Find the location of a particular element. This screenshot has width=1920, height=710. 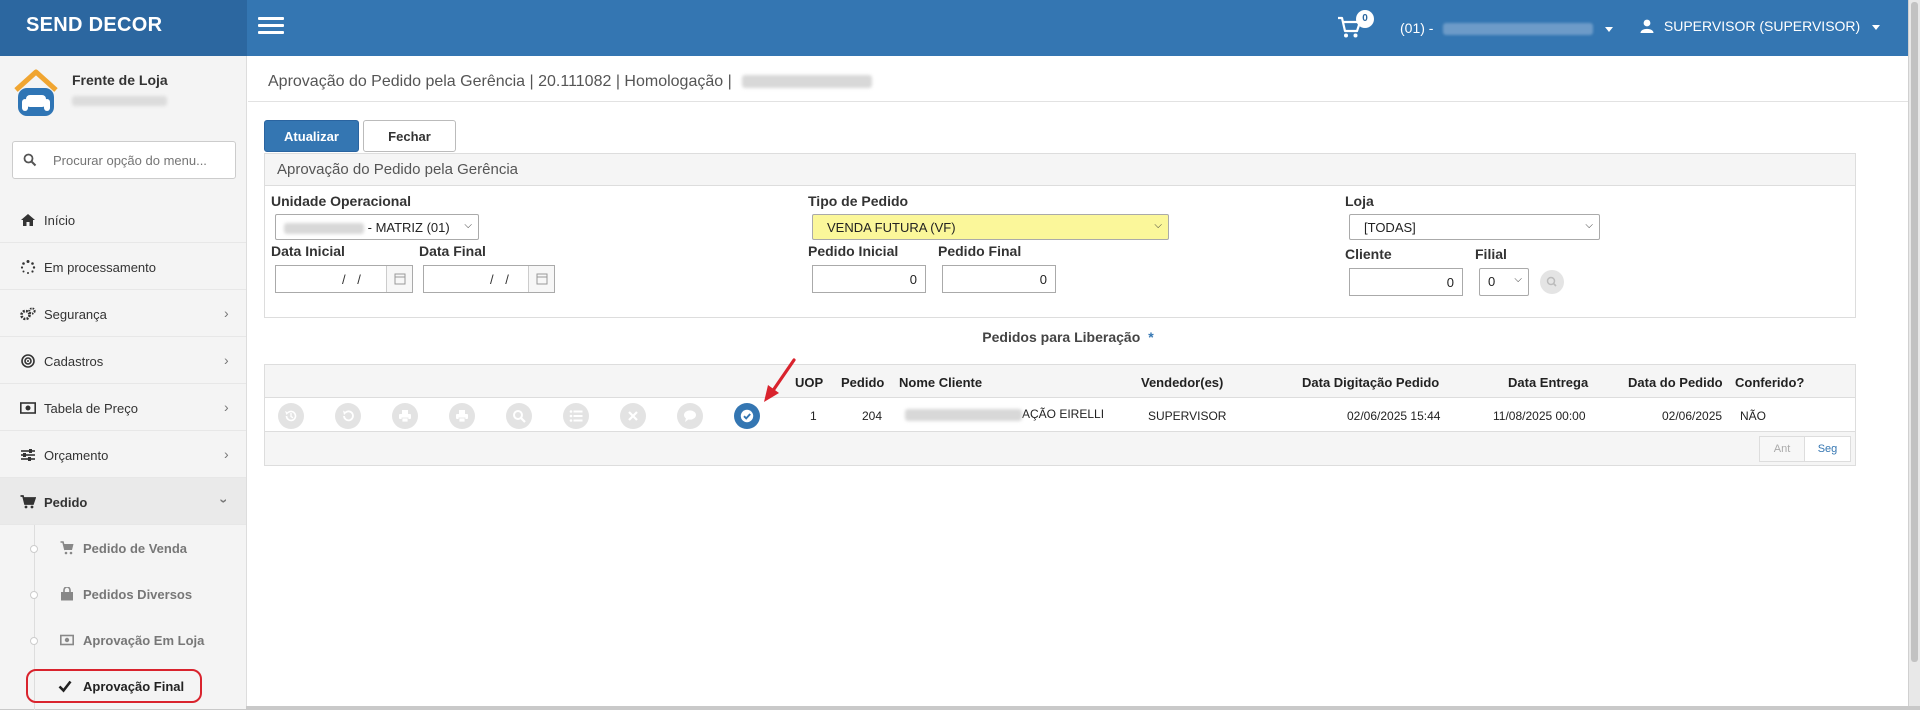

cancel-button is located at coordinates (633, 416).